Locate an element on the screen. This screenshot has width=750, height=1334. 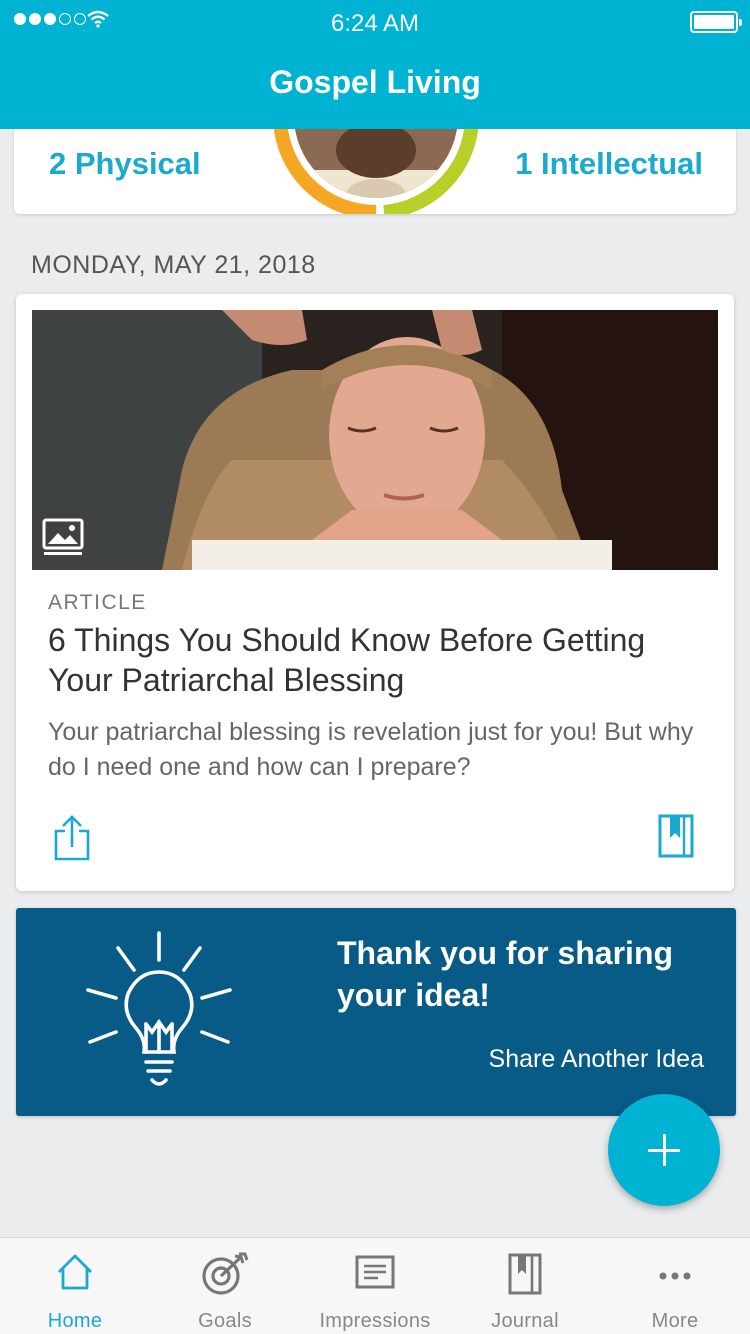
feed-date-header: MONDAY, MAY 21, 2018 is located at coordinates (173, 265).